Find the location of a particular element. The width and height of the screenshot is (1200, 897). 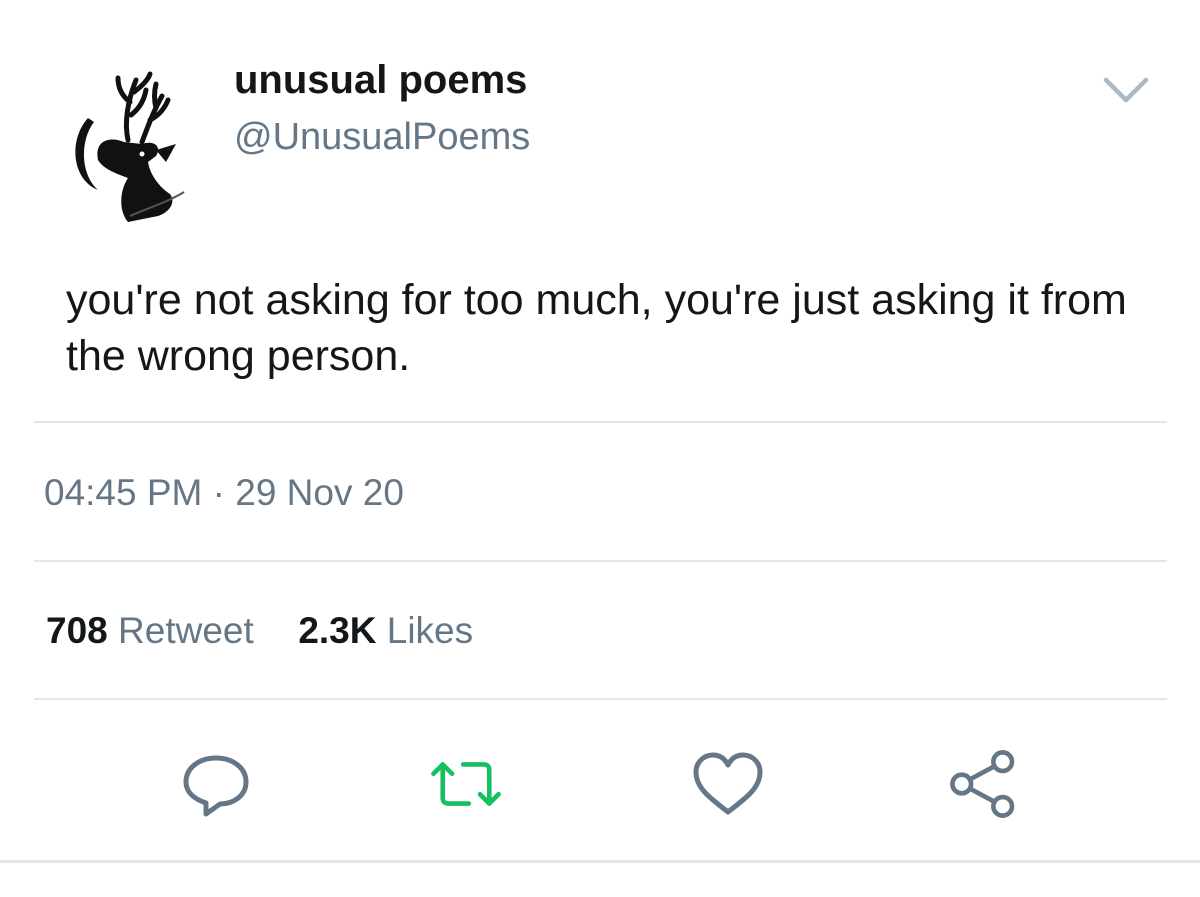

tweet-timestamp: 04:45 PM · 29 Nov 20 is located at coordinates (224, 493).